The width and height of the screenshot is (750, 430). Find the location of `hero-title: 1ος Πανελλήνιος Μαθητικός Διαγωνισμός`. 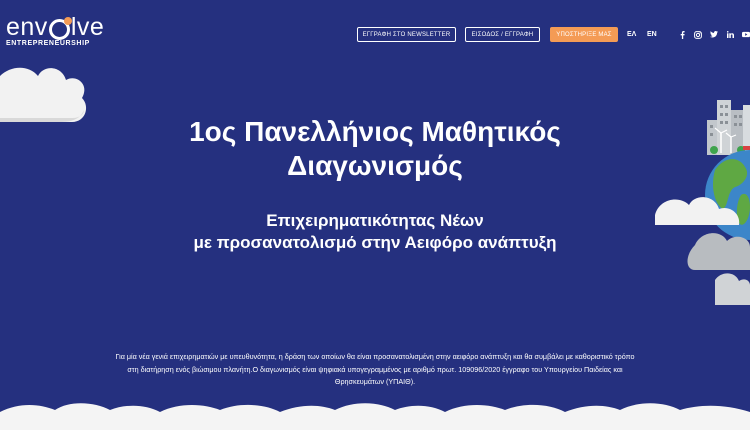

hero-title: 1ος Πανελλήνιος Μαθητικός Διαγωνισμός is located at coordinates (375, 149).